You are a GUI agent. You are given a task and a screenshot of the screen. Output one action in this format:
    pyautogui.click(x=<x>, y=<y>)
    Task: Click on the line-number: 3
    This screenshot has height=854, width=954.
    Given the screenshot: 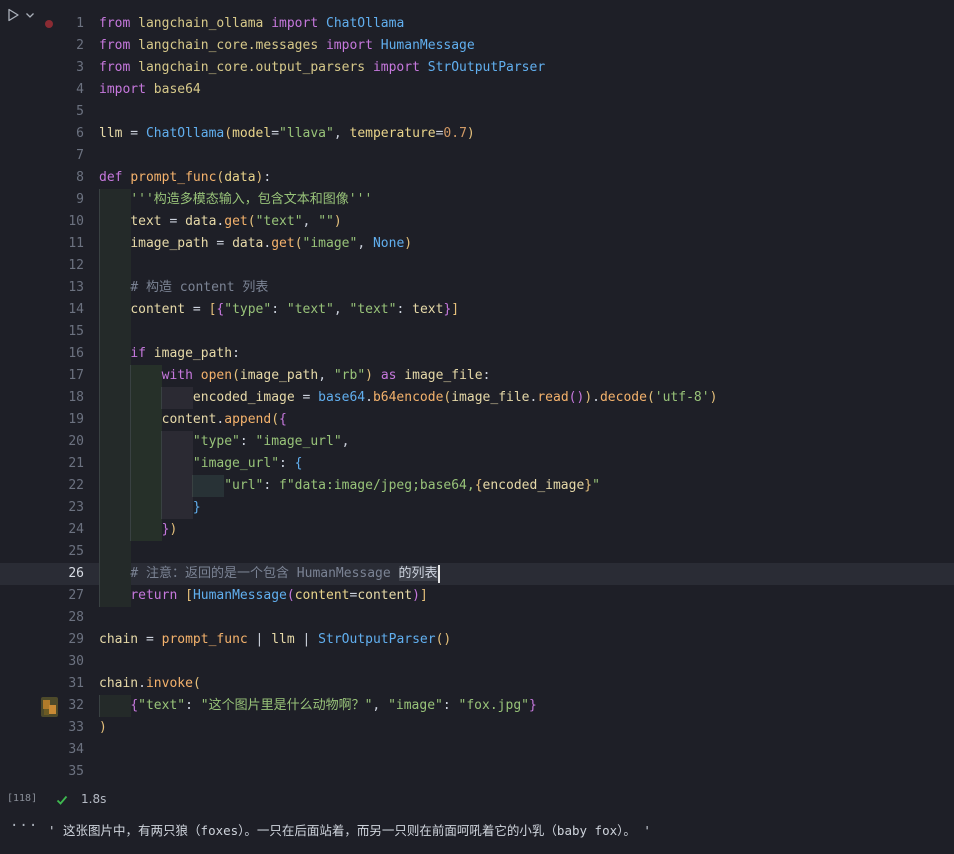 What is the action you would take?
    pyautogui.click(x=80, y=67)
    